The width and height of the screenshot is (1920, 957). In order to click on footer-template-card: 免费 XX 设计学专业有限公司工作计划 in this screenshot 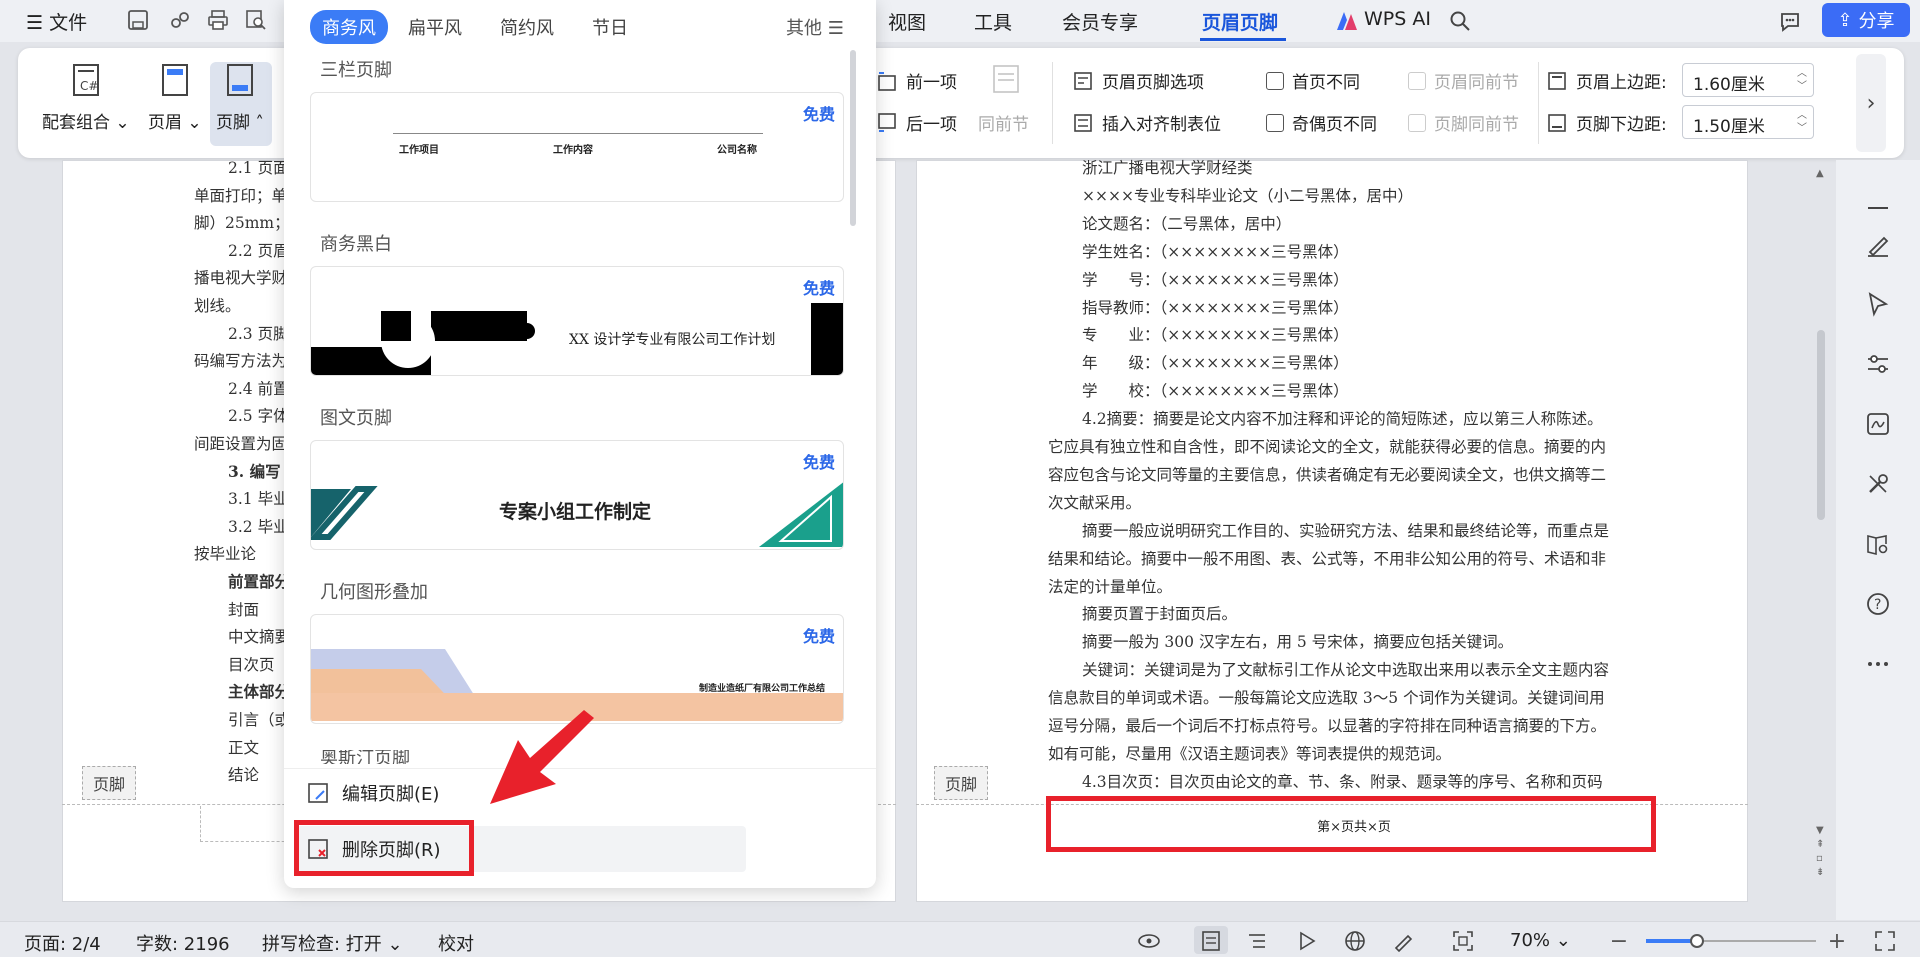, I will do `click(577, 321)`.